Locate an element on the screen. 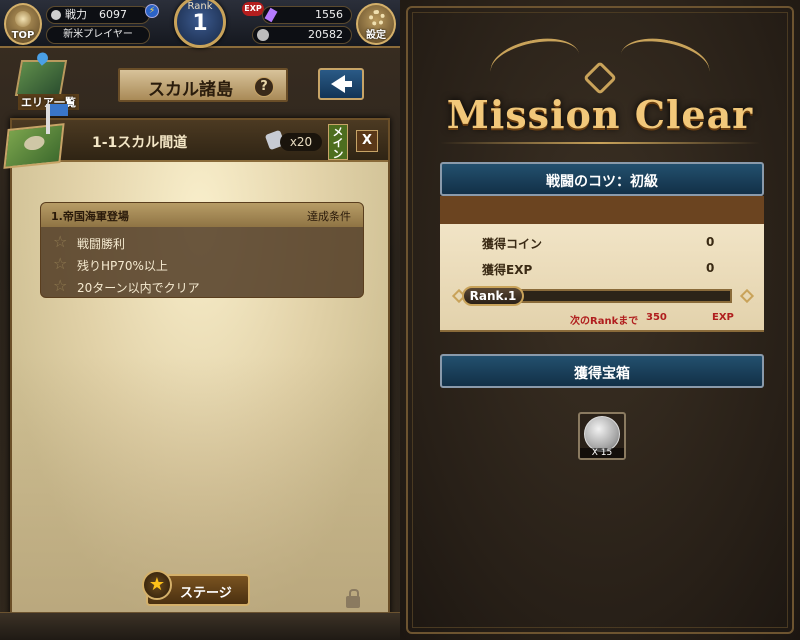  treasure-item-slot: X 15 is located at coordinates (602, 436).